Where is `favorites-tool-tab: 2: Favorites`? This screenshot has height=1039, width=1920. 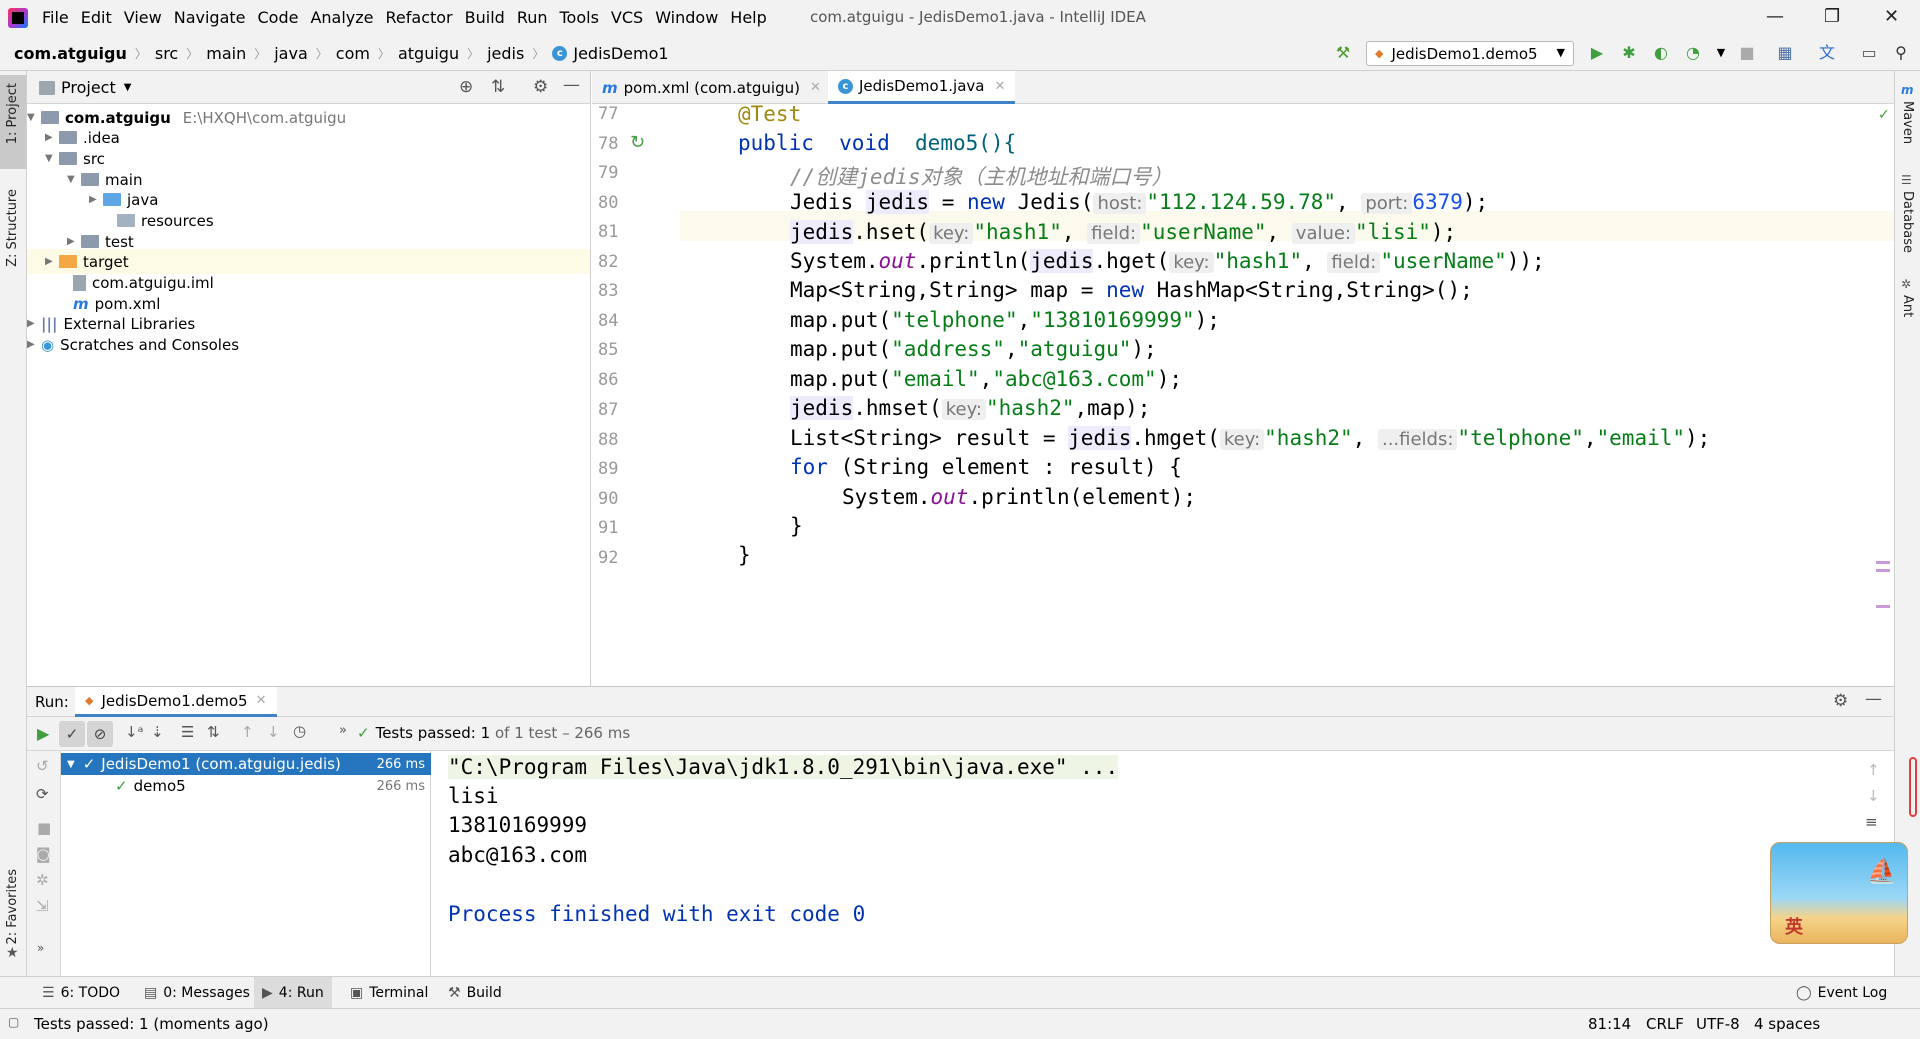 favorites-tool-tab: 2: Favorites is located at coordinates (12, 907).